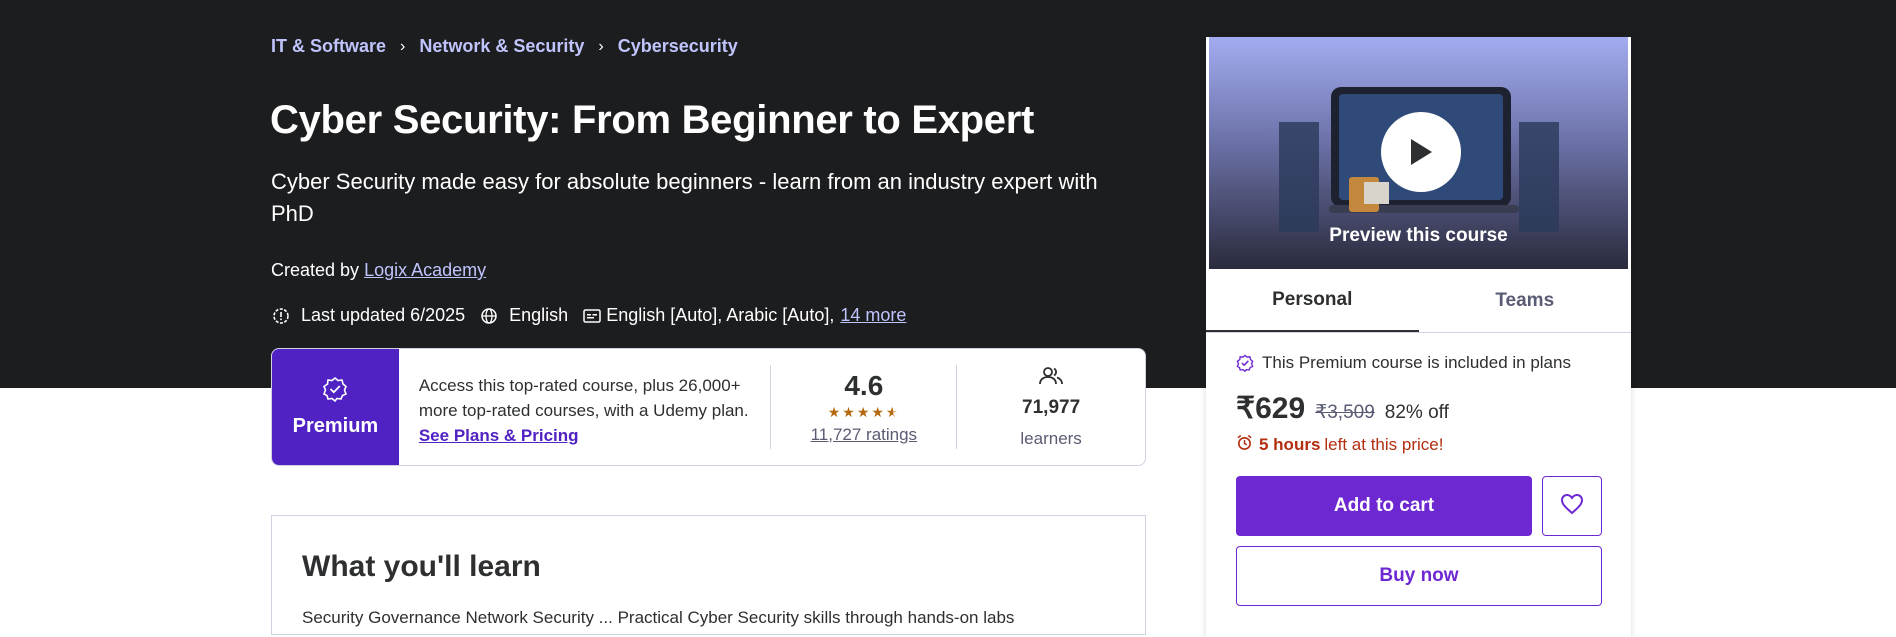  I want to click on captions-list: English [Auto], Arabic [Auto],, so click(720, 315).